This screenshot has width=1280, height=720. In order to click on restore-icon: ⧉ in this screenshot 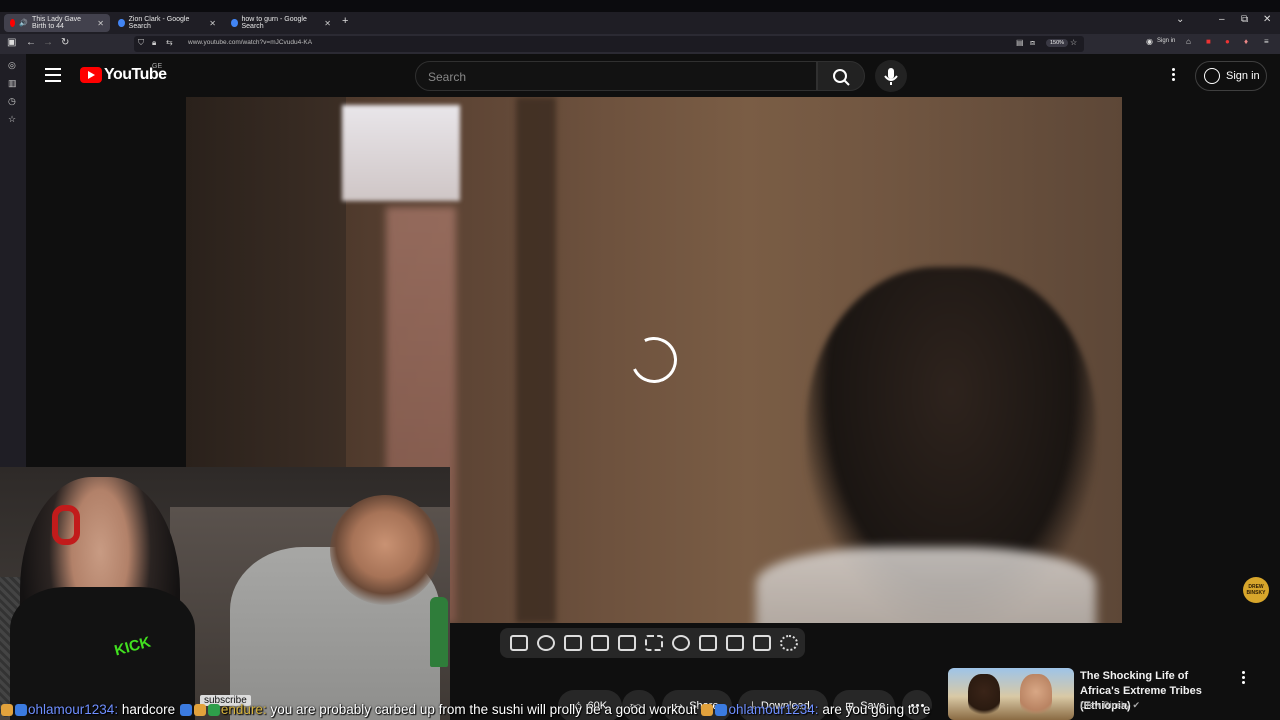, I will do `click(1244, 19)`.